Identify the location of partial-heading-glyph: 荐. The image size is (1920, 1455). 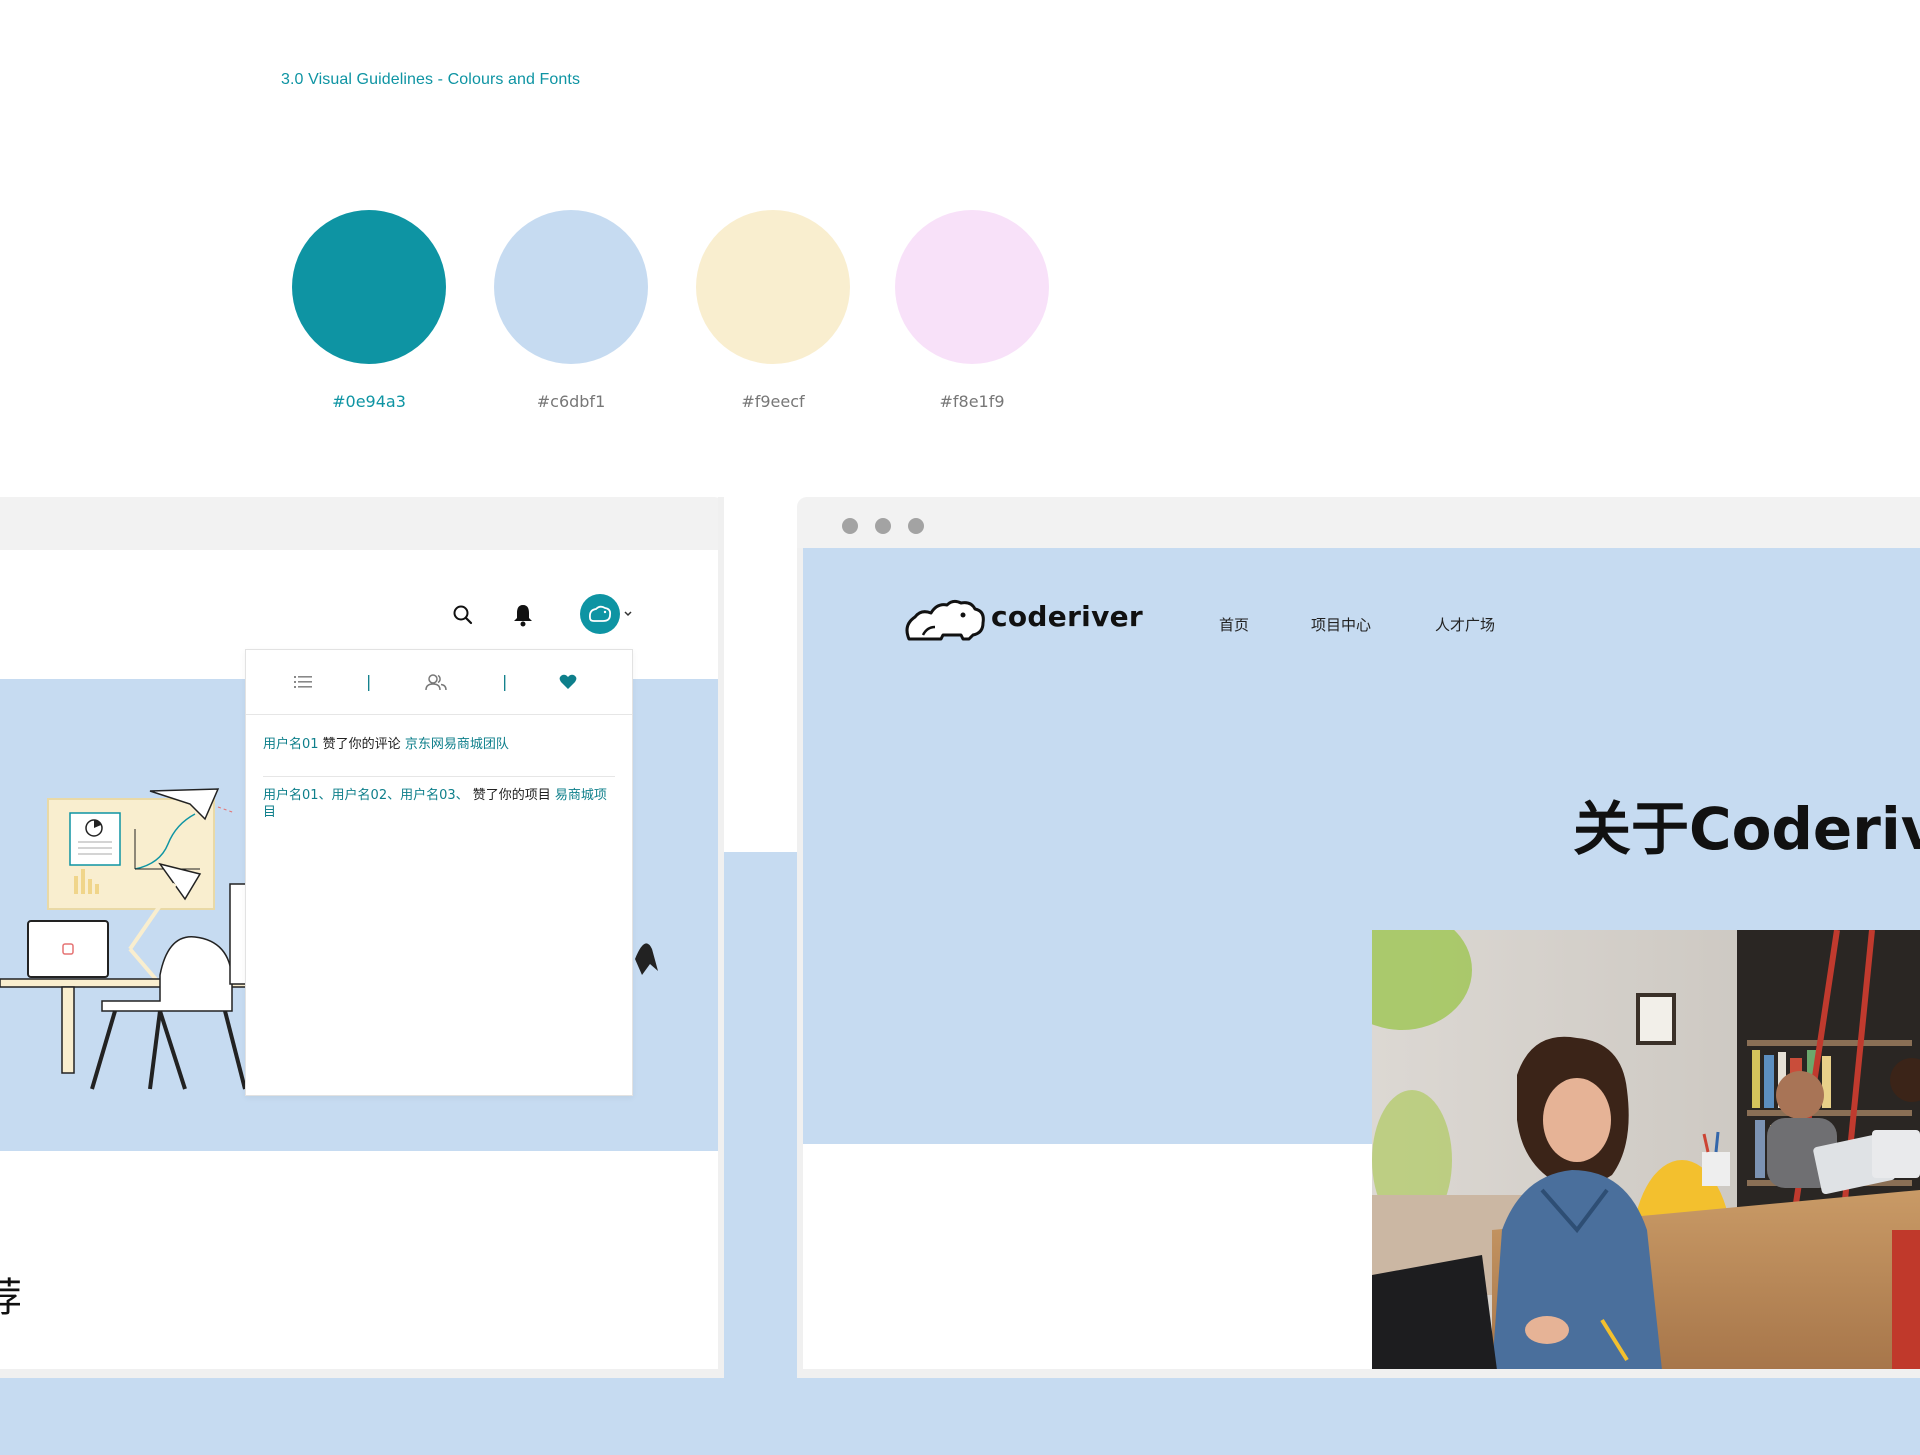
(11, 1298).